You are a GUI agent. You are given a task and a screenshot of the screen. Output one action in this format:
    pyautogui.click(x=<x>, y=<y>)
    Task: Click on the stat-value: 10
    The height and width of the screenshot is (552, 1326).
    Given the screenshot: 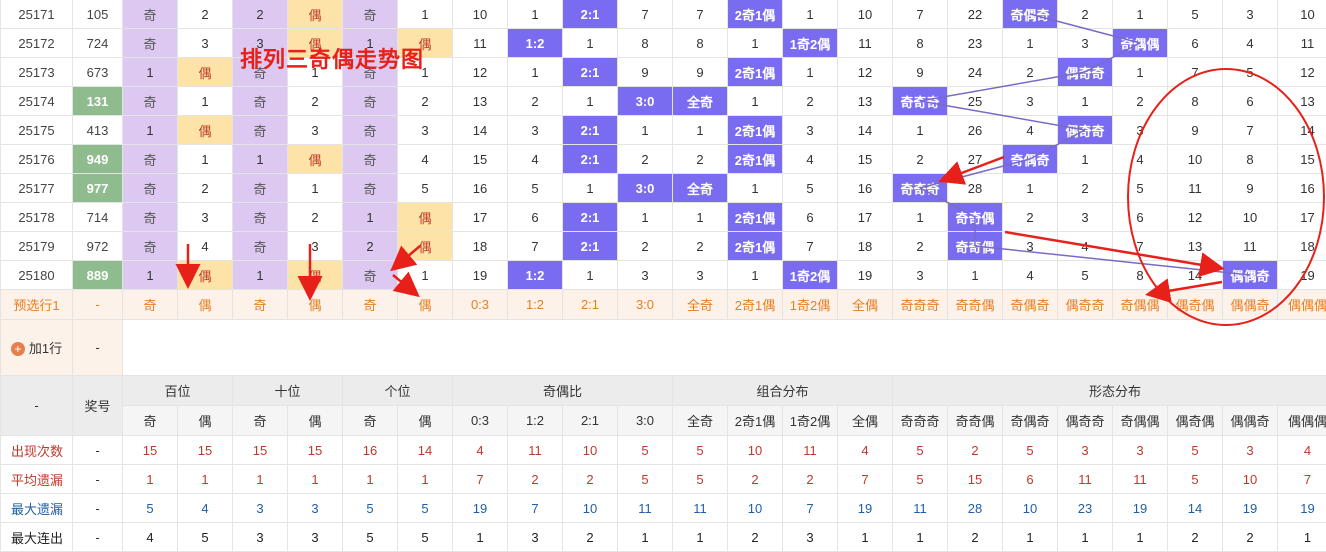 What is the action you would take?
    pyautogui.click(x=1030, y=508)
    